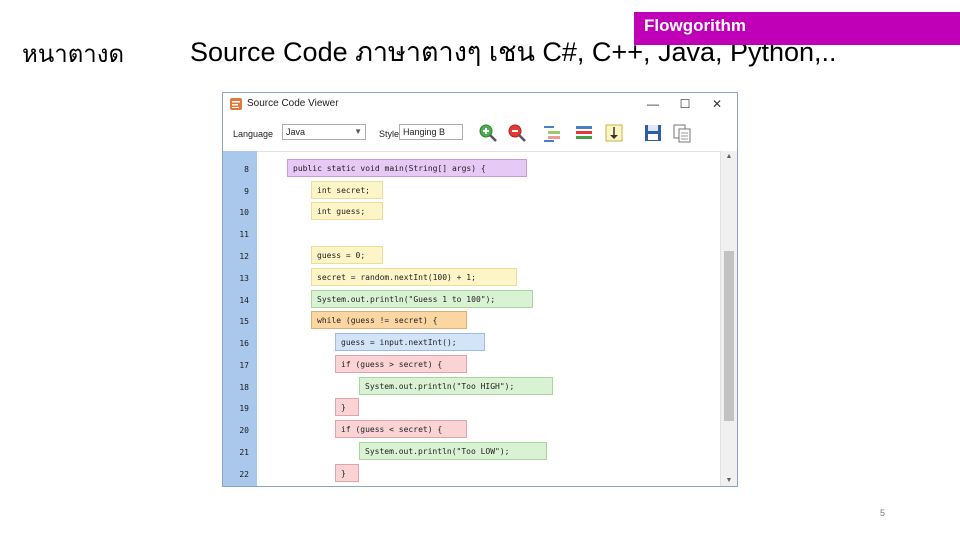 The image size is (960, 540). I want to click on copy-icon, so click(682, 133).